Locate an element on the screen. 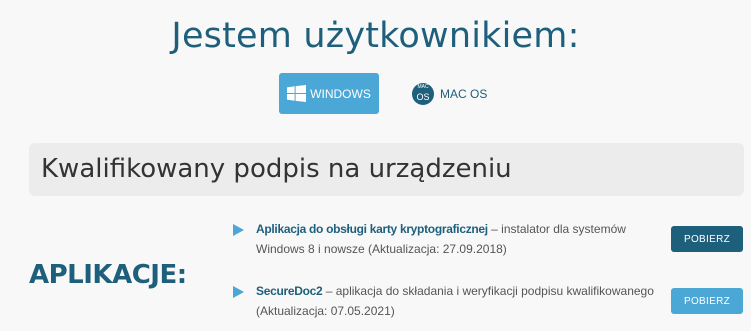 This screenshot has height=331, width=751. tab-mac-os: mac OS MAC OS is located at coordinates (467, 93).